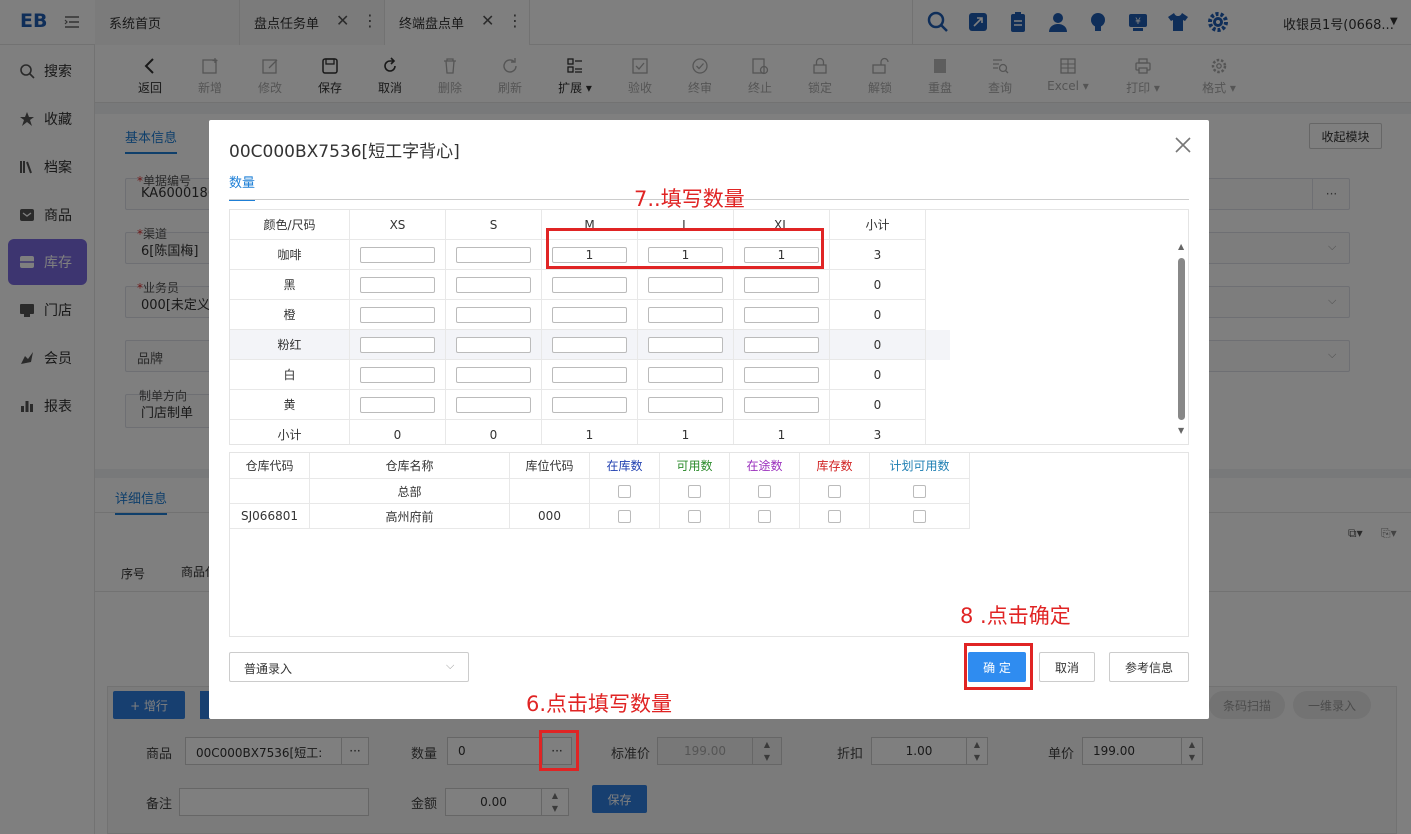  I want to click on tab-quantity: 数量, so click(242, 186).